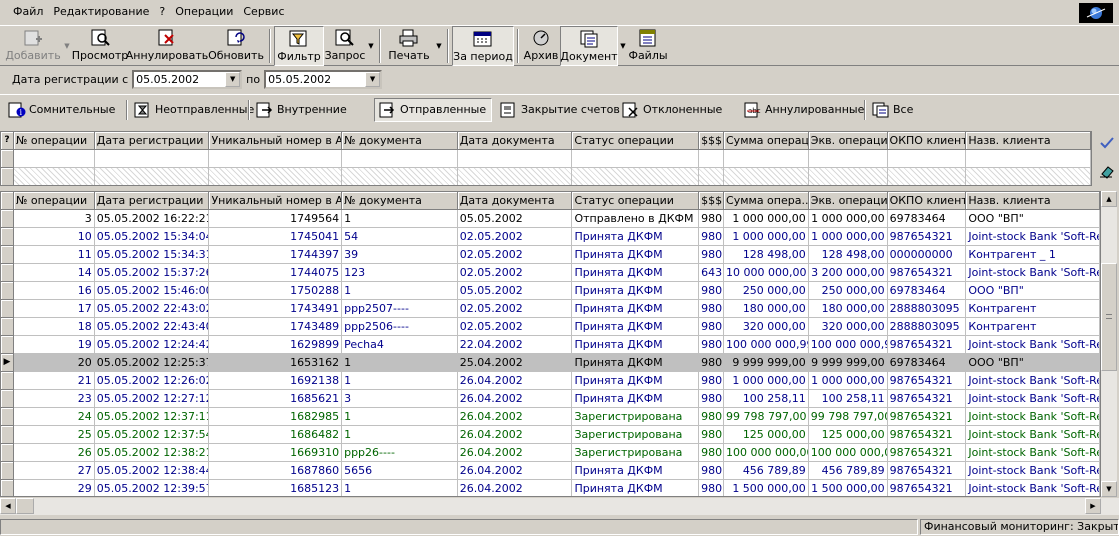  Describe the element at coordinates (1109, 199) in the screenshot. I see `scroll-up-icon: ▲` at that location.